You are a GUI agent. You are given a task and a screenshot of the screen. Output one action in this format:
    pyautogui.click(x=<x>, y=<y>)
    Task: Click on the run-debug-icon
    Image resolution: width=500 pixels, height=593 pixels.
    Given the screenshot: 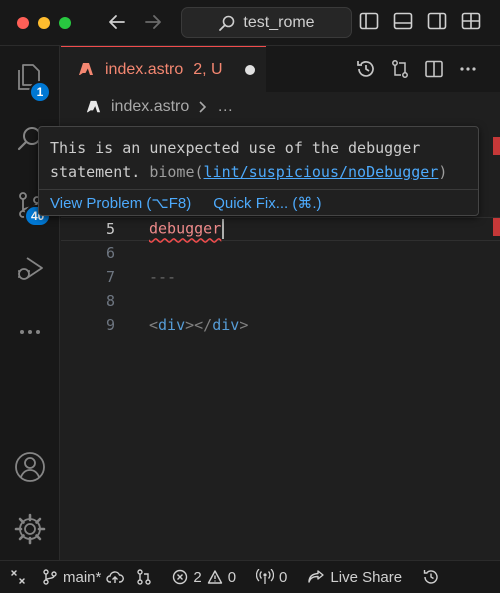 What is the action you would take?
    pyautogui.click(x=30, y=268)
    